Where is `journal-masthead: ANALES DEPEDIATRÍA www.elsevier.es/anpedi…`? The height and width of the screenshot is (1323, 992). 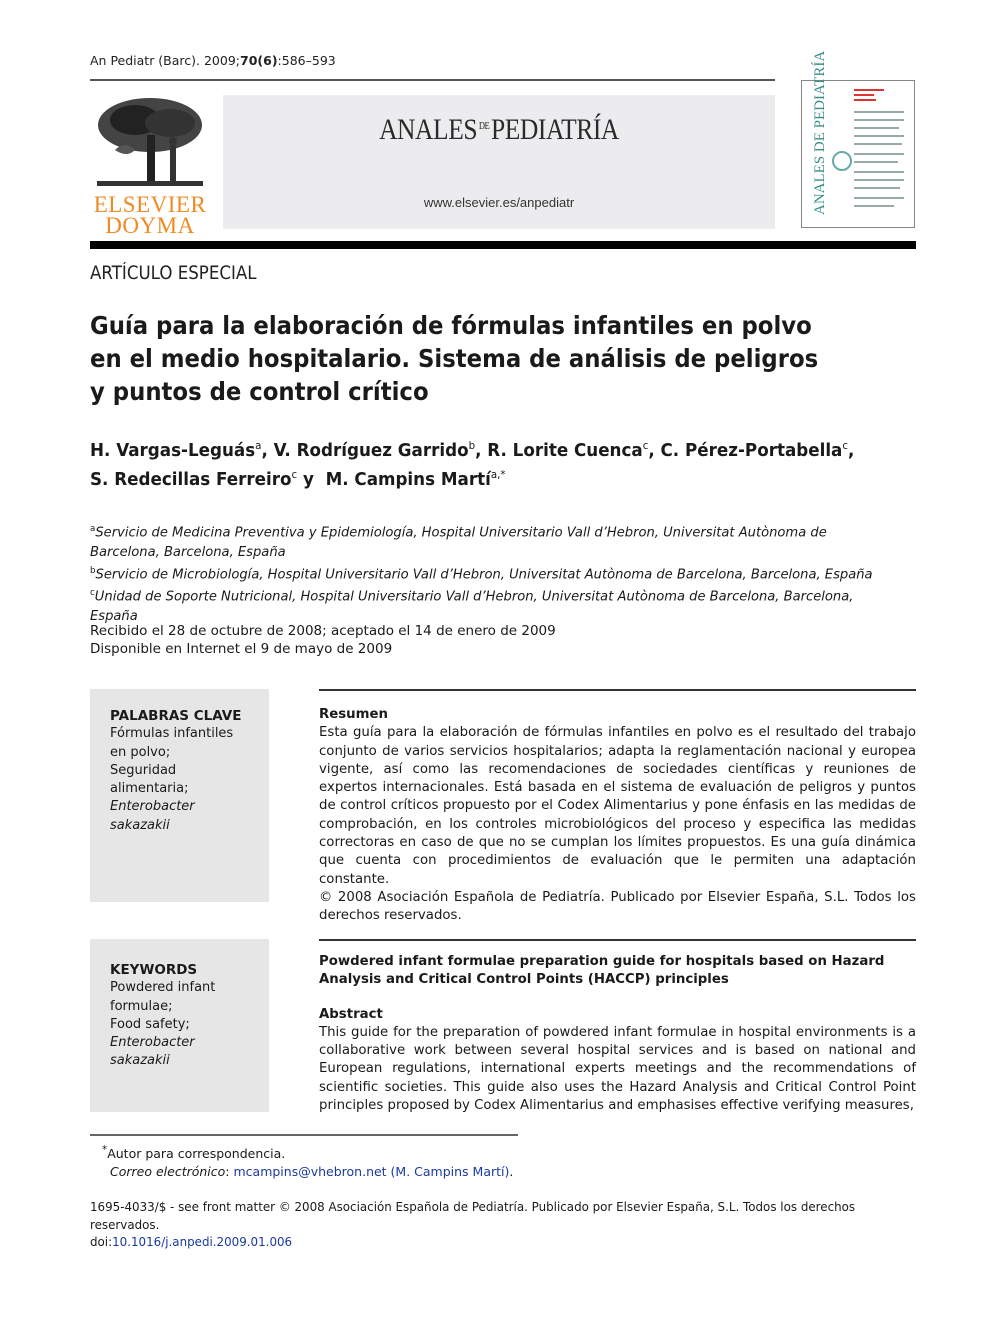 journal-masthead: ANALES DEPEDIATRÍA www.elsevier.es/anpedi… is located at coordinates (499, 162).